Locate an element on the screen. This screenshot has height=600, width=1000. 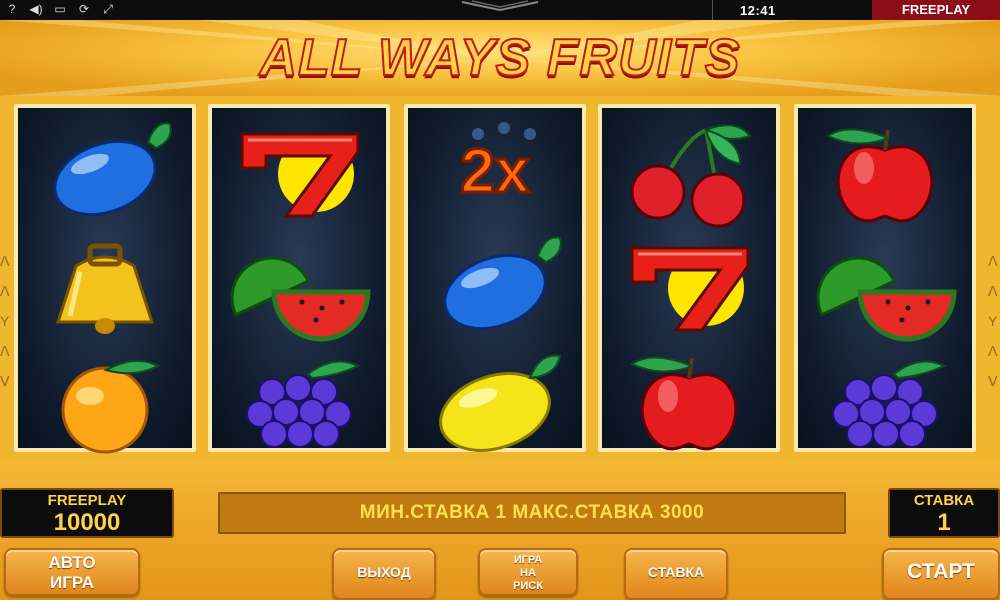
exit-button: ВЫХОД is located at coordinates (384, 574).